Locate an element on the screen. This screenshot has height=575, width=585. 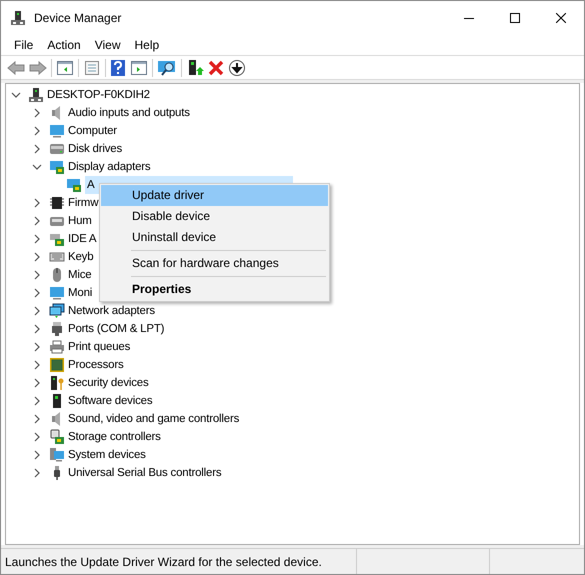
controller-card-icon is located at coordinates (57, 239).